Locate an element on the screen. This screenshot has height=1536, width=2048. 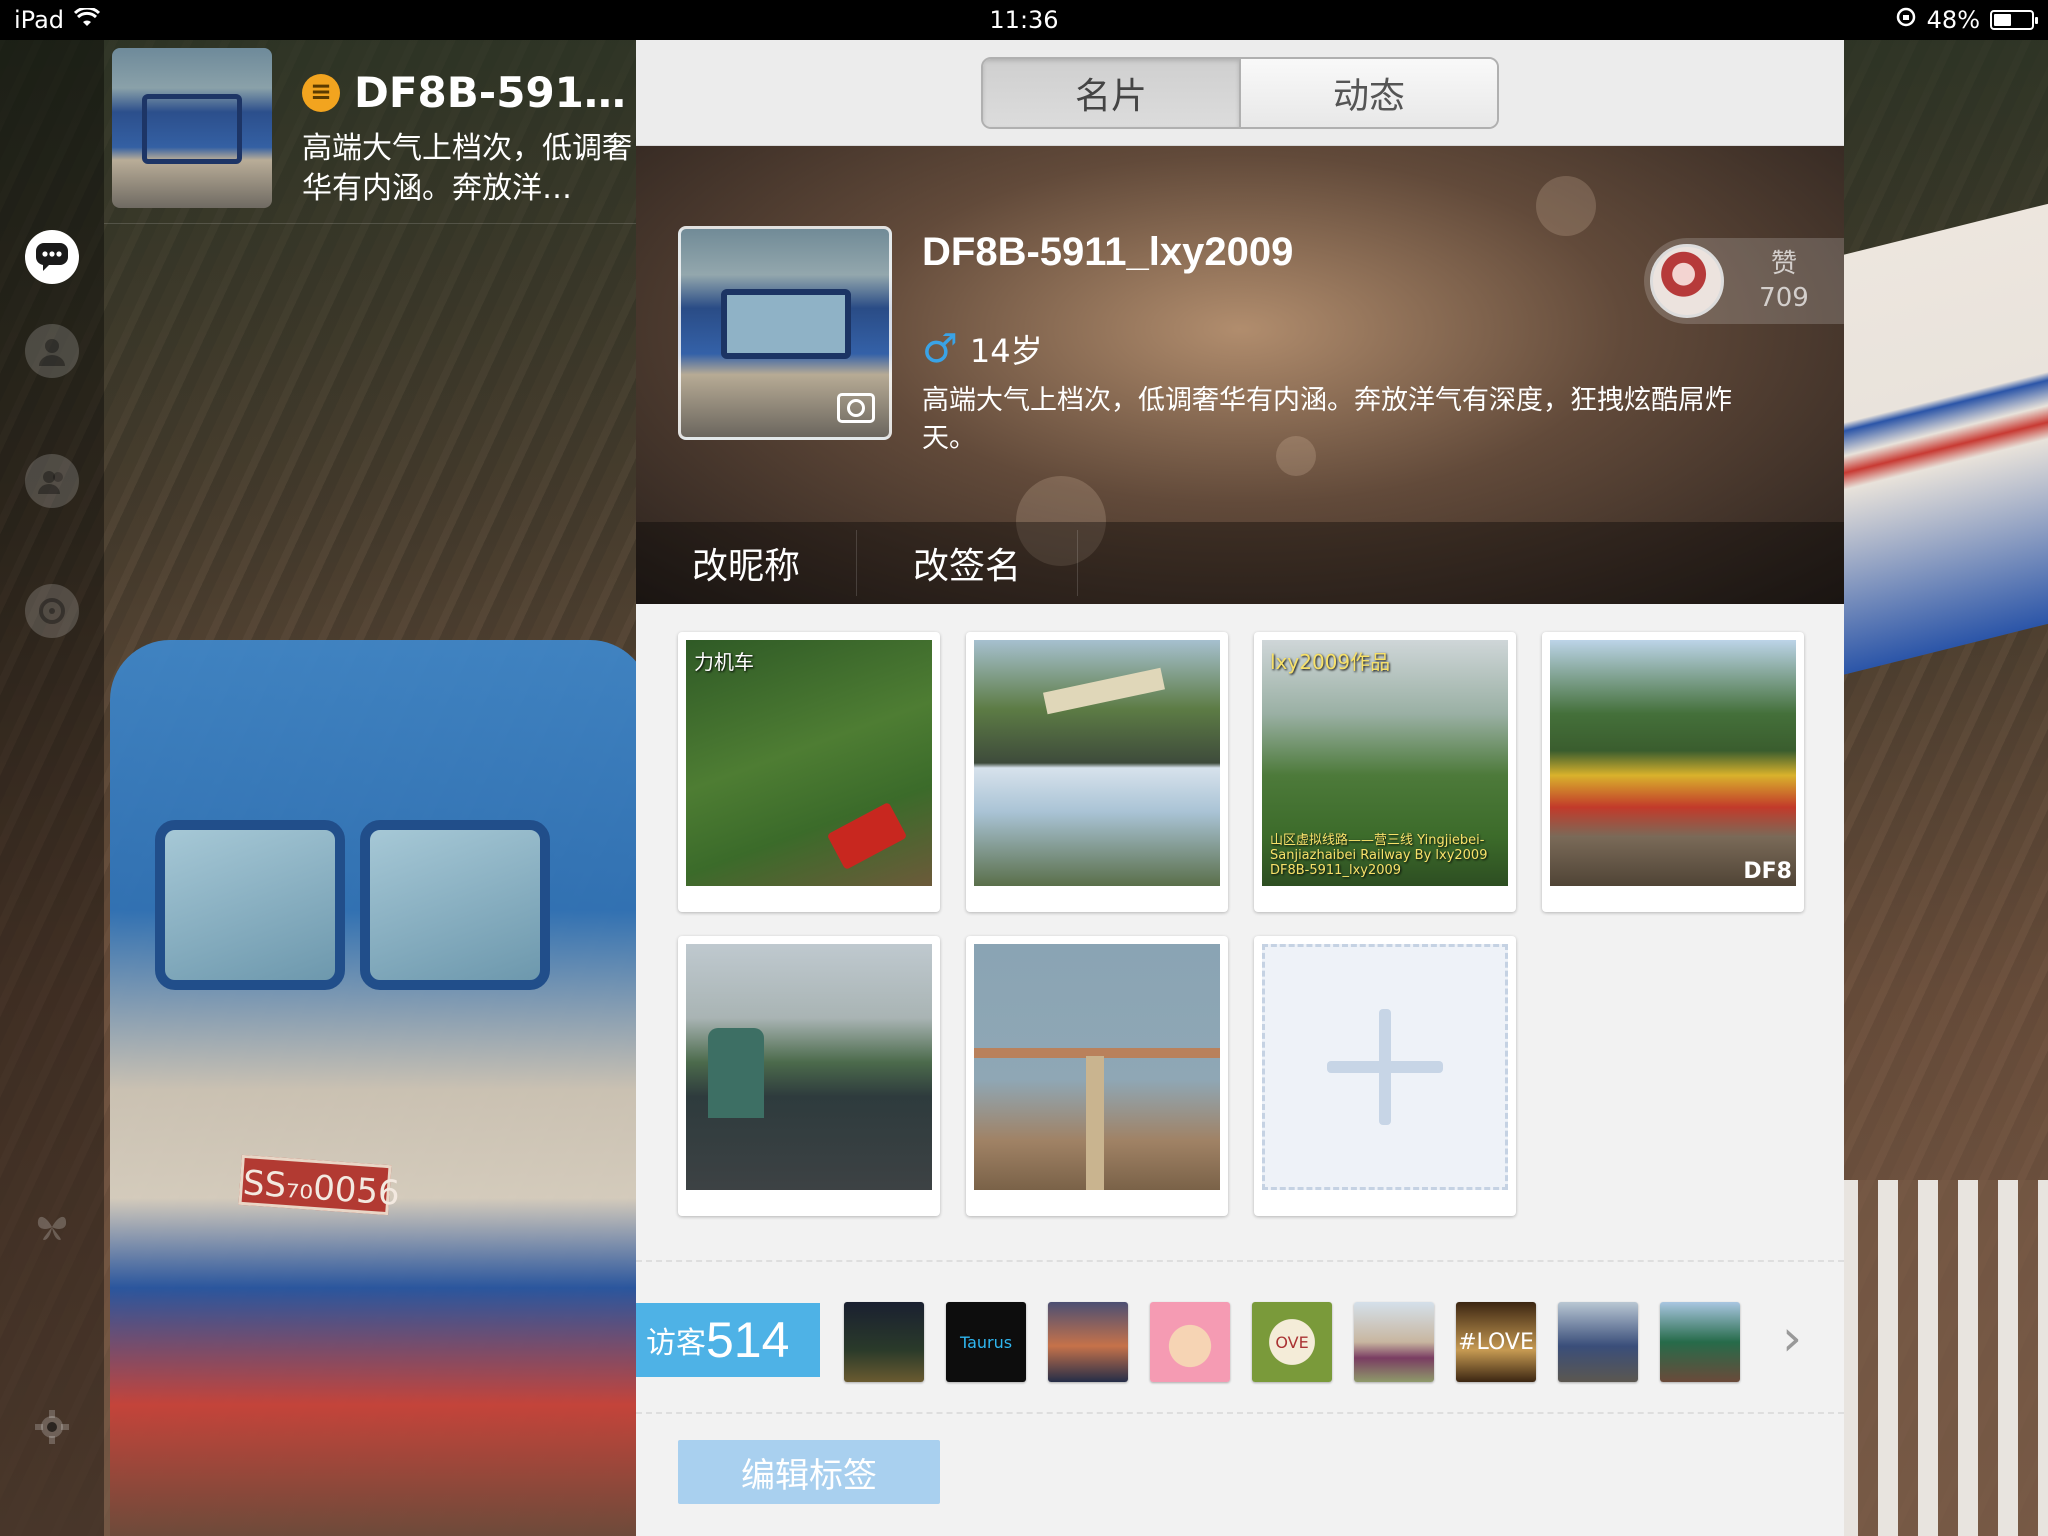
sparkle-decoration is located at coordinates (1566, 206).